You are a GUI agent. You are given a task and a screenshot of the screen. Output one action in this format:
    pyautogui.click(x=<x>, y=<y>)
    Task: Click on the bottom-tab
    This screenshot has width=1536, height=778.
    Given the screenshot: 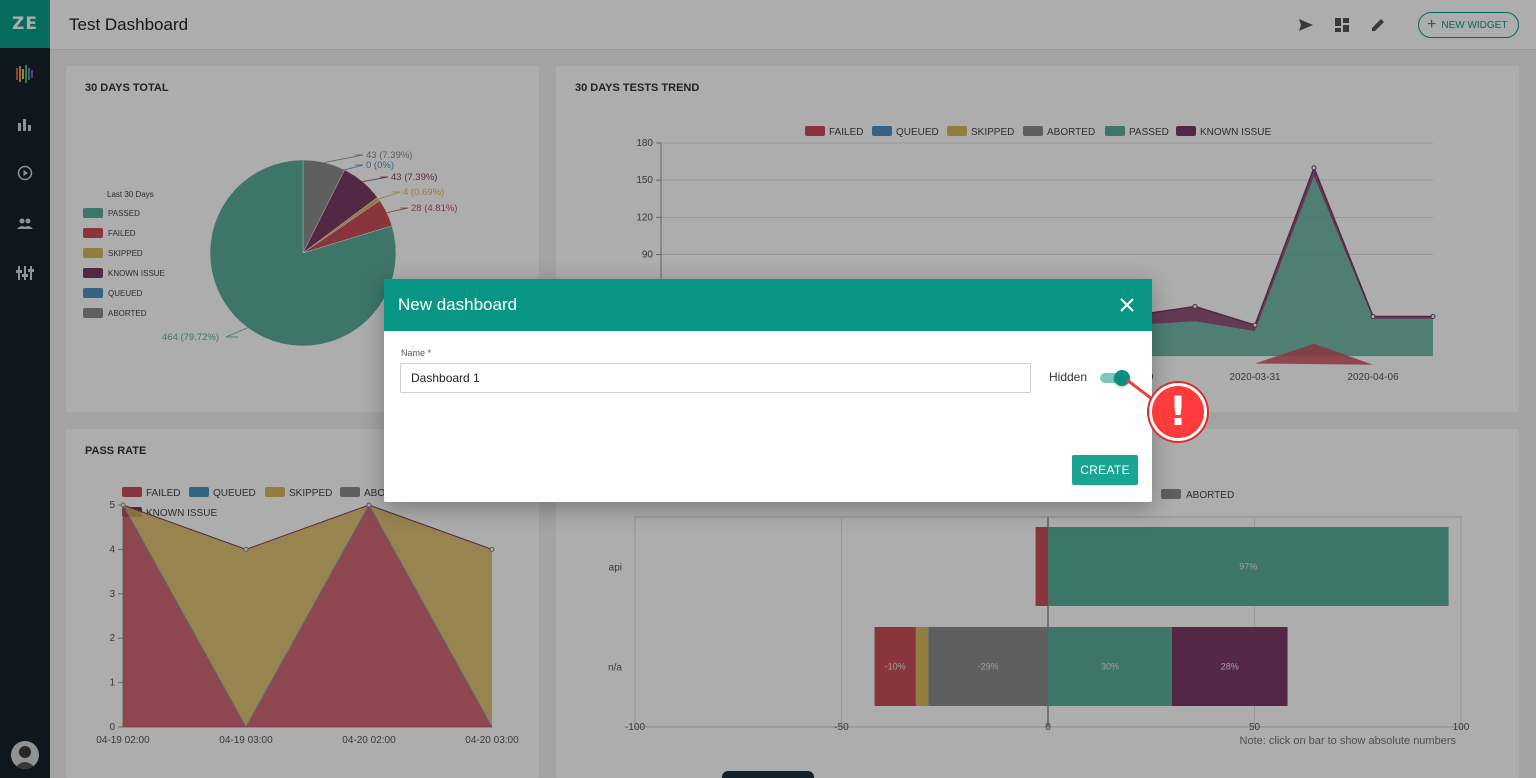 What is the action you would take?
    pyautogui.click(x=768, y=774)
    